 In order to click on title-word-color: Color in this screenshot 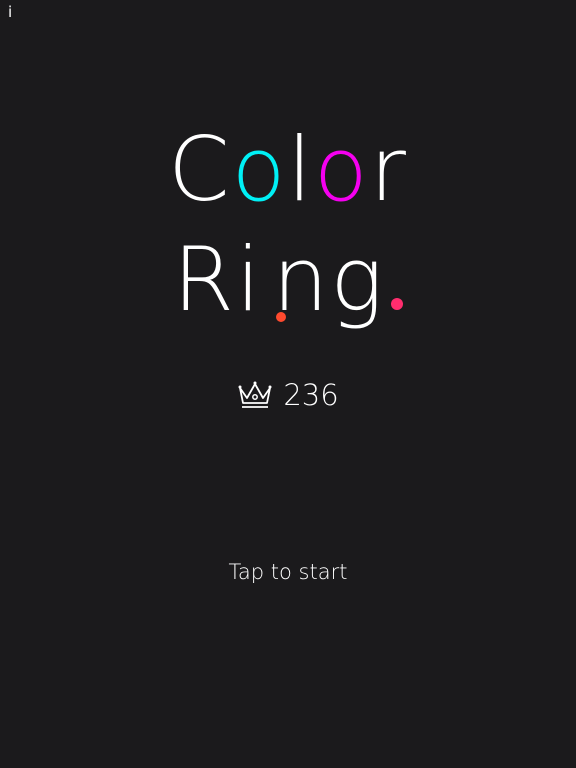, I will do `click(288, 170)`.